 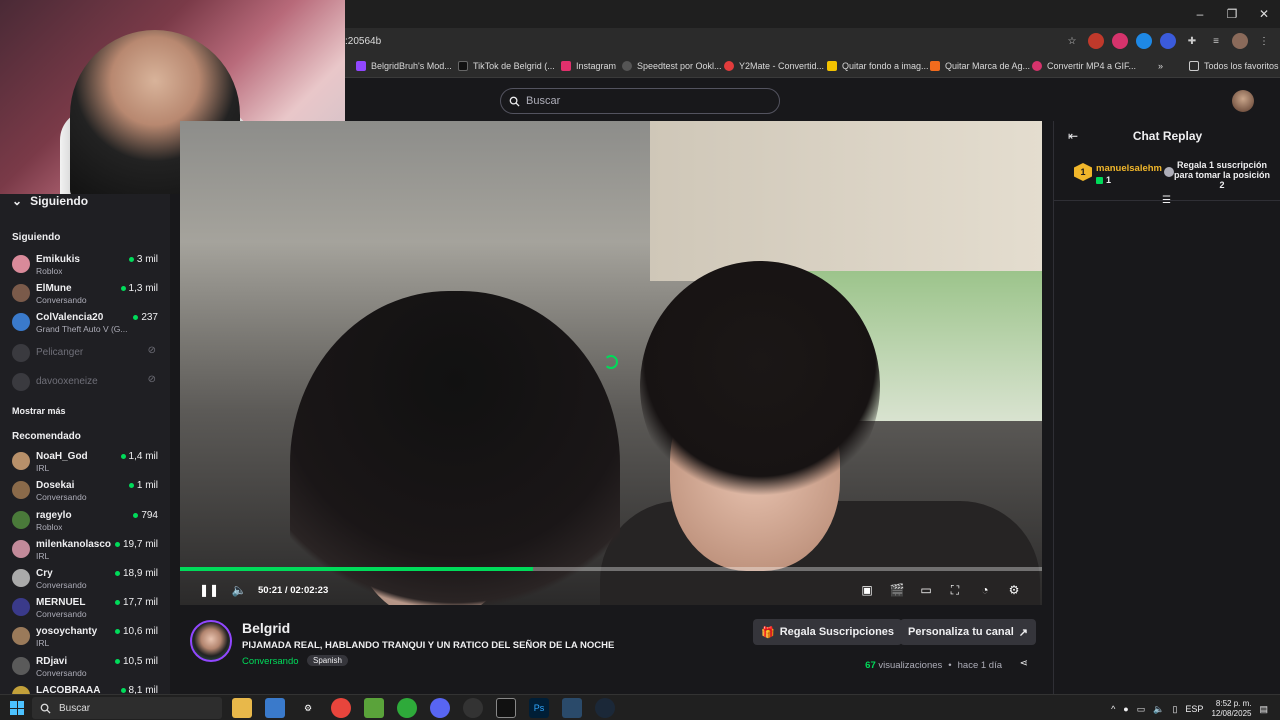 I want to click on chevron-right-icon: », so click(x=1160, y=66).